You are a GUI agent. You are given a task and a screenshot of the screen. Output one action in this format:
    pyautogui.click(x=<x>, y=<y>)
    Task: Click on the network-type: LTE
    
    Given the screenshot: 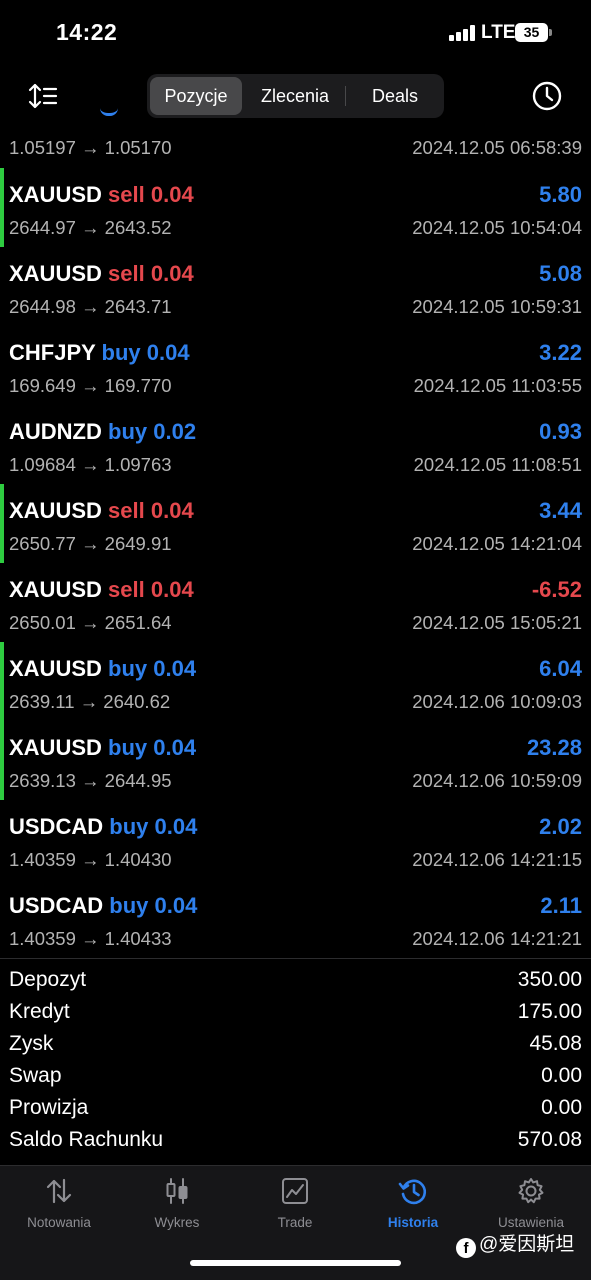 What is the action you would take?
    pyautogui.click(x=498, y=32)
    